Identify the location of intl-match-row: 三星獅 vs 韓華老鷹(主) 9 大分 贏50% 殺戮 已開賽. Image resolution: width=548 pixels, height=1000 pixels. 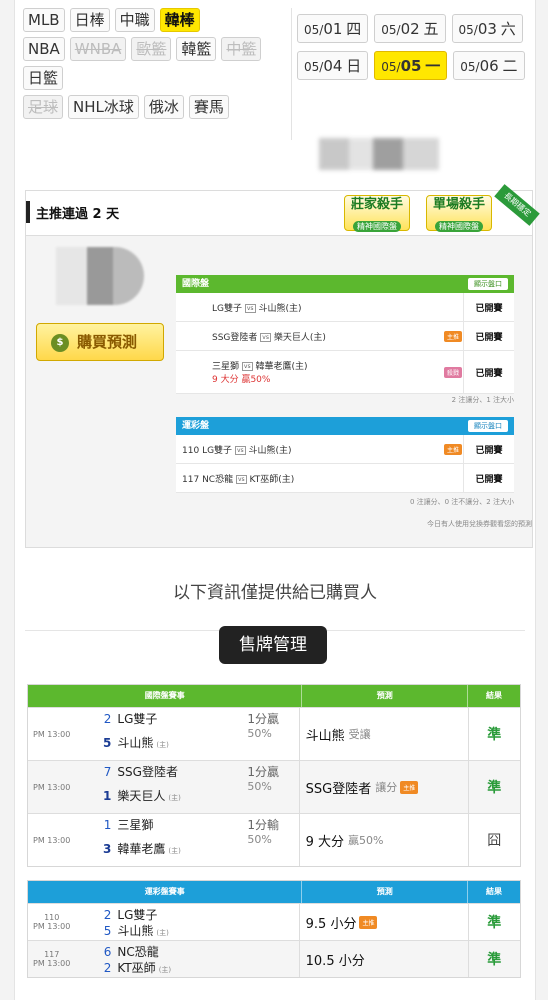
(345, 372).